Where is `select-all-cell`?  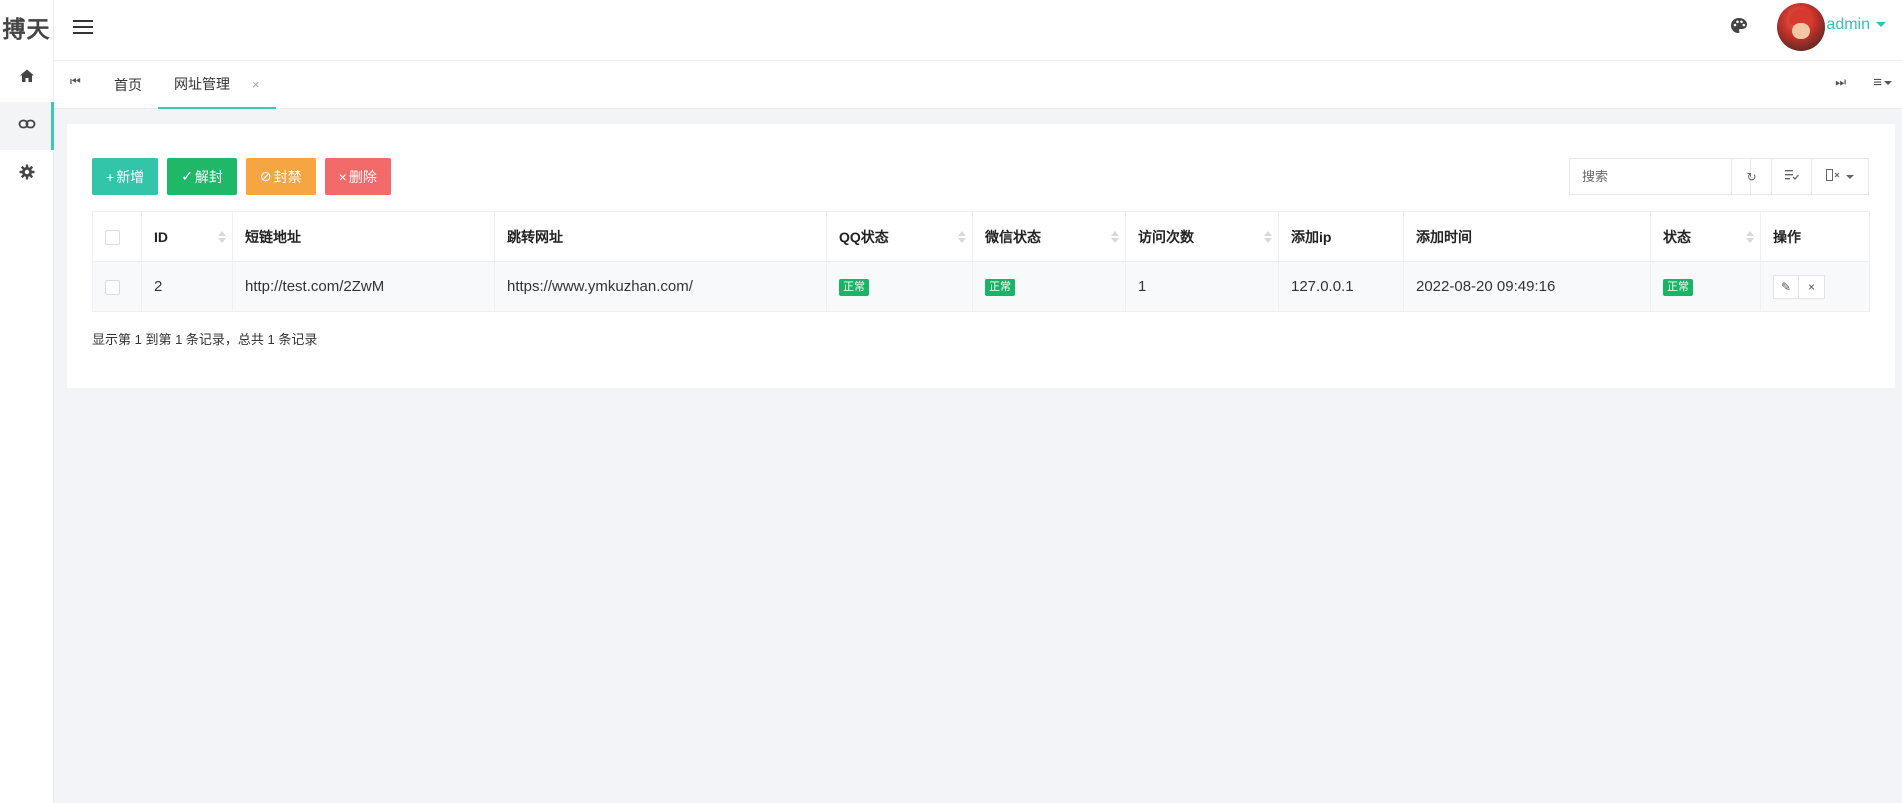
select-all-cell is located at coordinates (117, 236).